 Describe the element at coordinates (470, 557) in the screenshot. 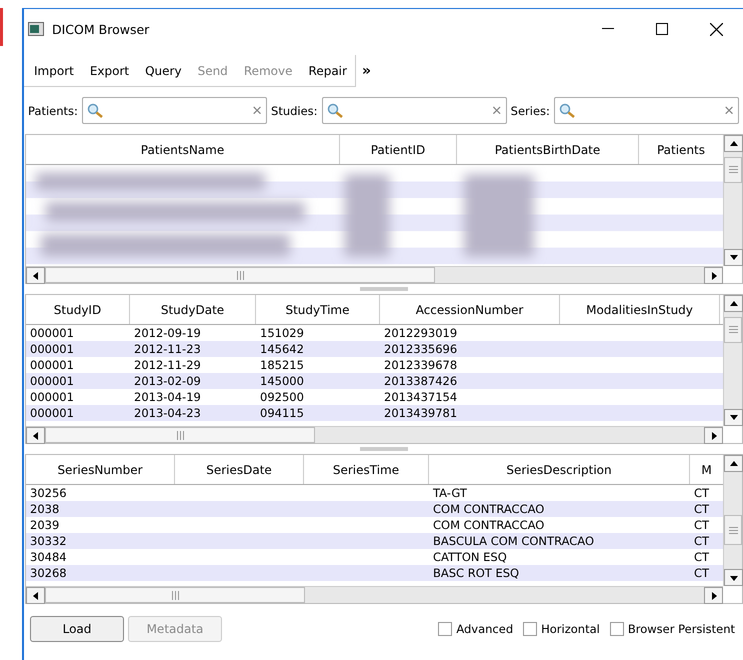

I see `table-cell-text: CATTON ESQ` at that location.